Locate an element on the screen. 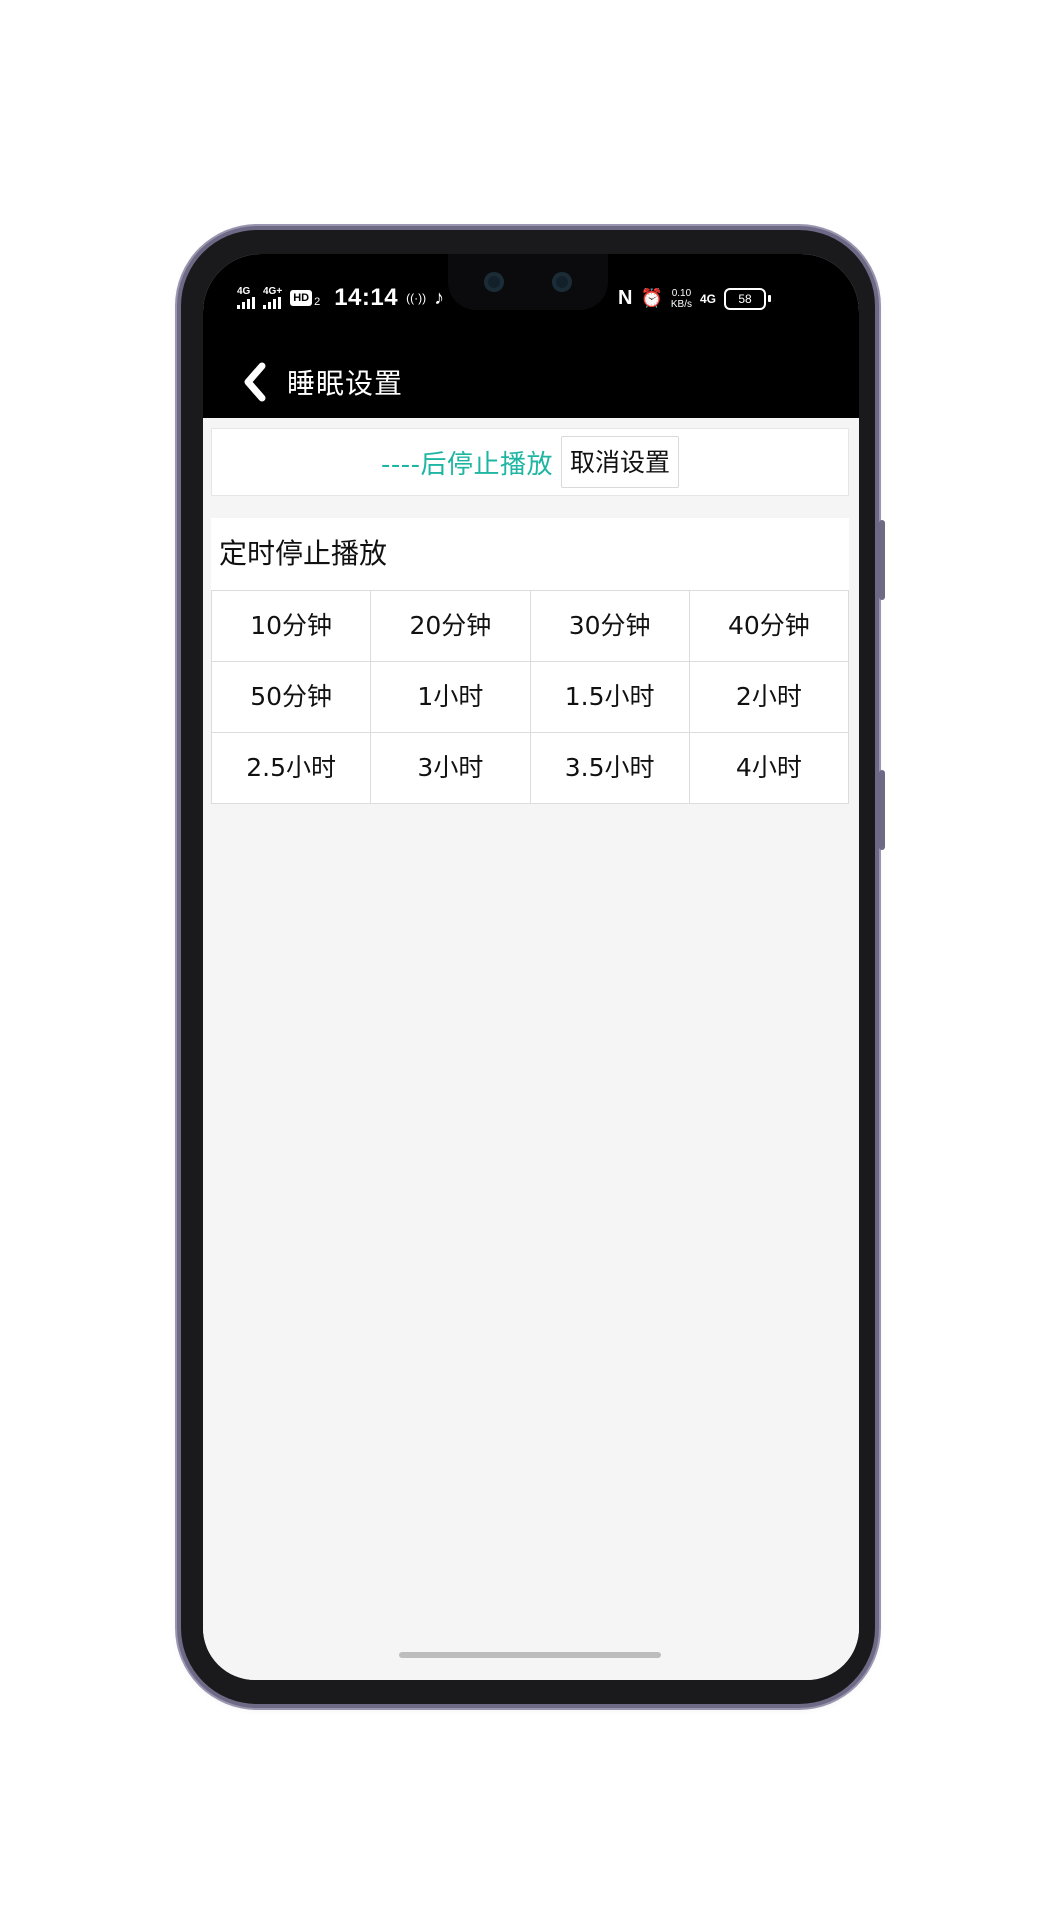 Image resolution: width=1056 pixels, height=1920 pixels. status-left-group: 4G 4G+ HD 2 14:14 ((·)) ♪ is located at coordinates (340, 298).